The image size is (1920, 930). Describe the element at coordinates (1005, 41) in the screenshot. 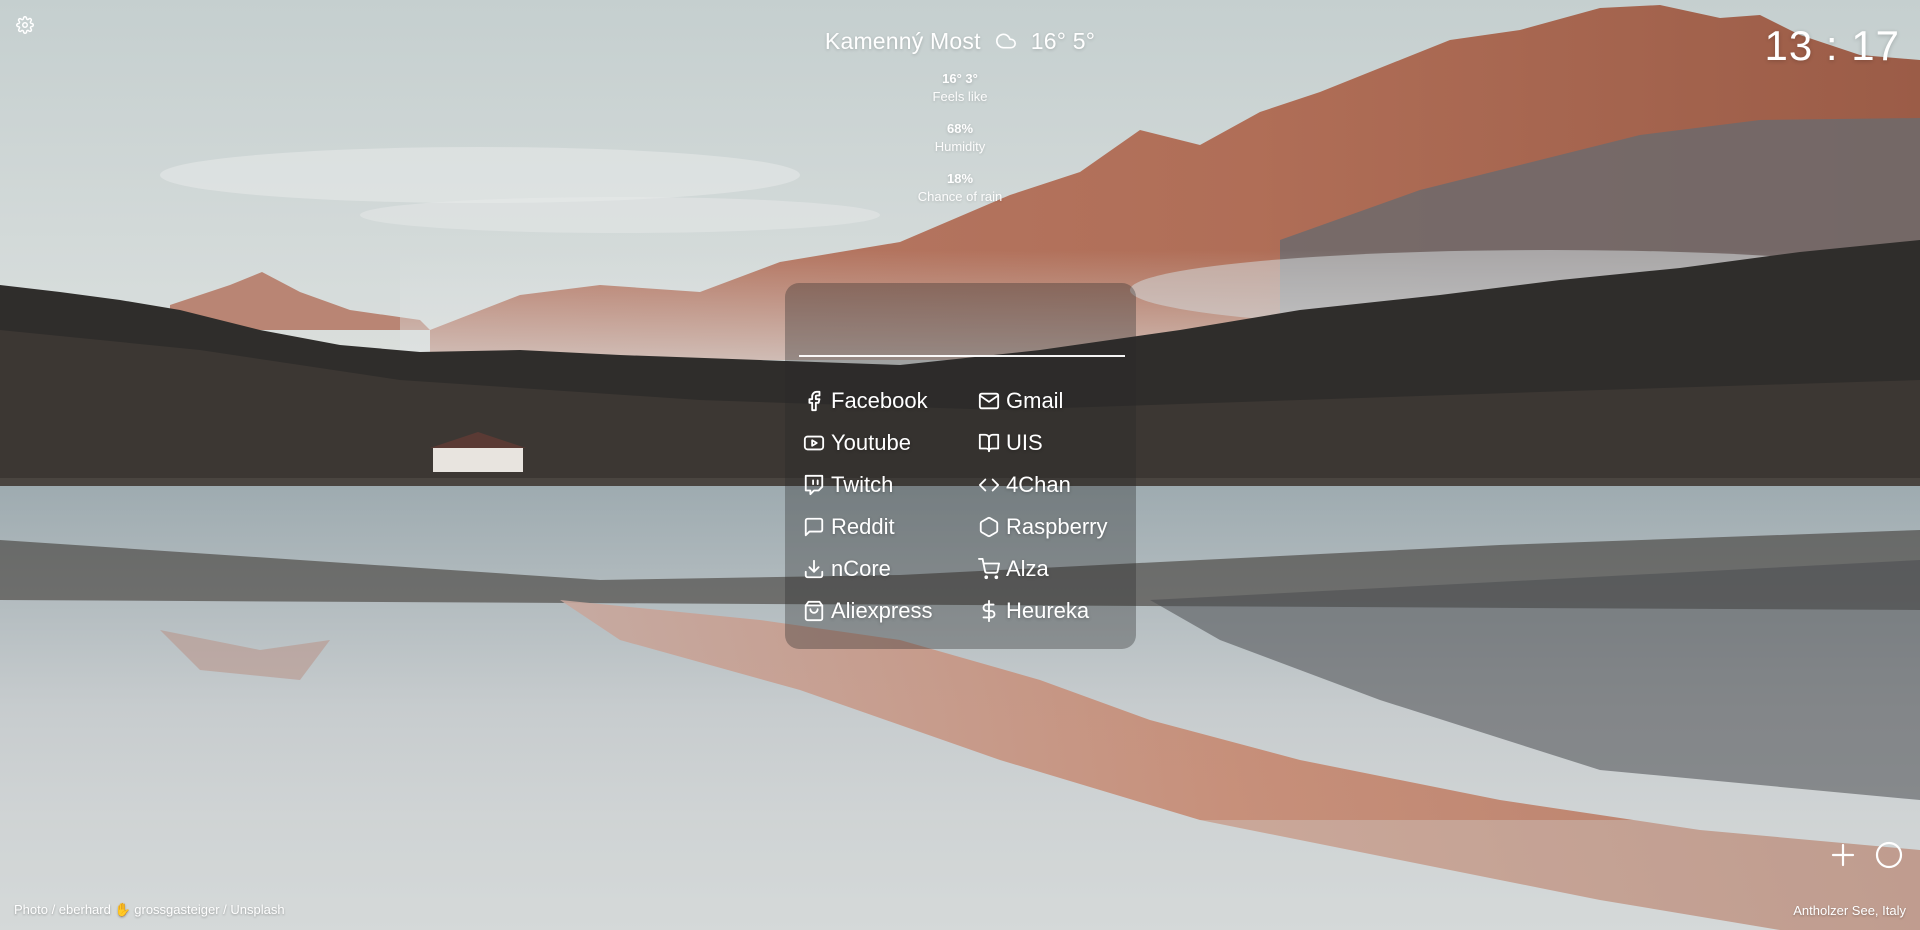

I see `cloud-icon` at that location.